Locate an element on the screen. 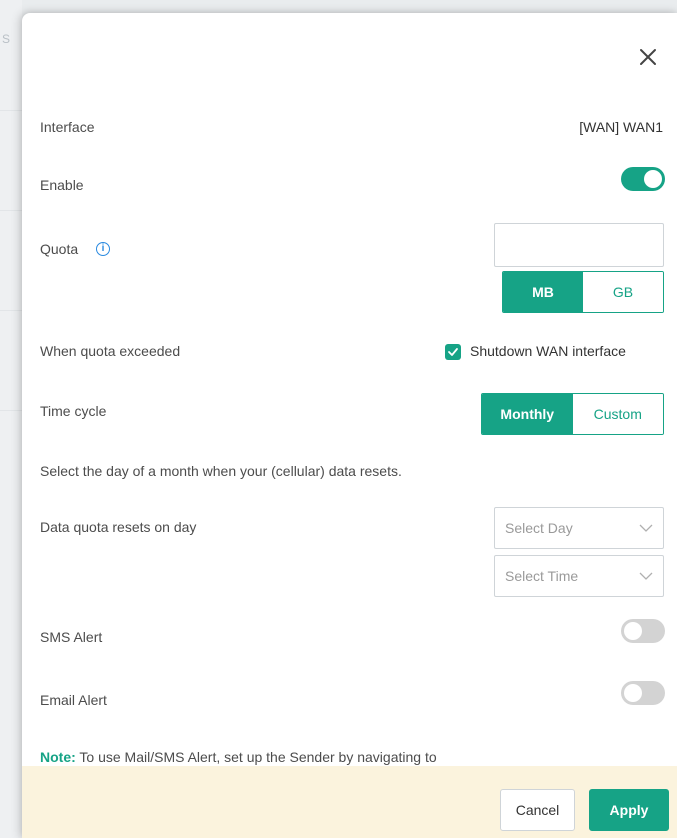 Image resolution: width=677 pixels, height=838 pixels. email-alert-toggle is located at coordinates (643, 693).